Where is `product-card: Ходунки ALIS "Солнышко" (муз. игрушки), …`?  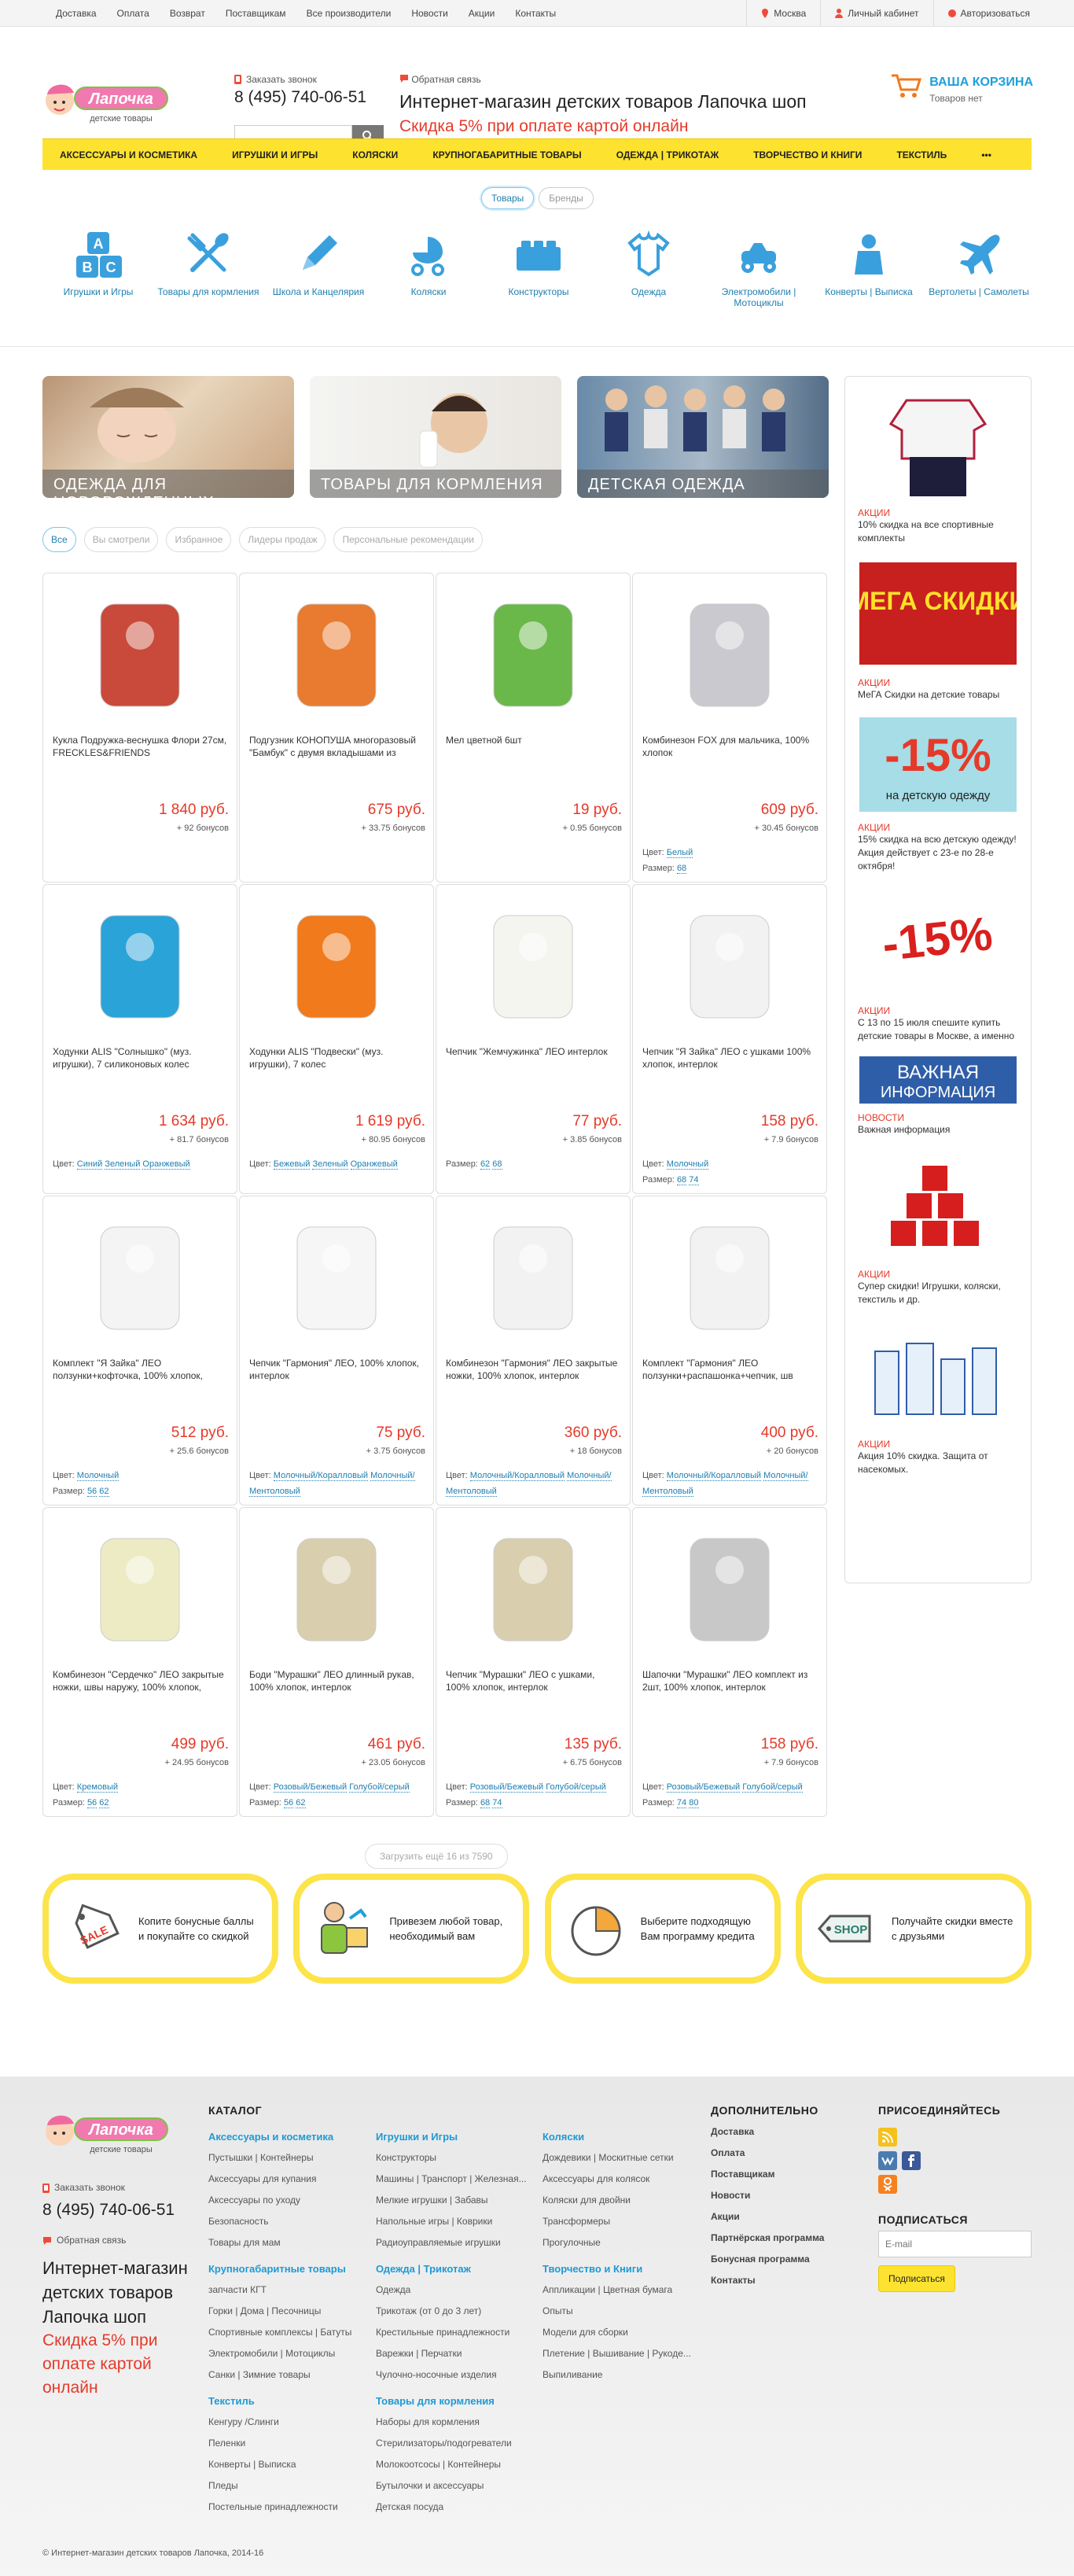 product-card: Ходунки ALIS "Солнышко" (муз. игрушки), … is located at coordinates (140, 1039).